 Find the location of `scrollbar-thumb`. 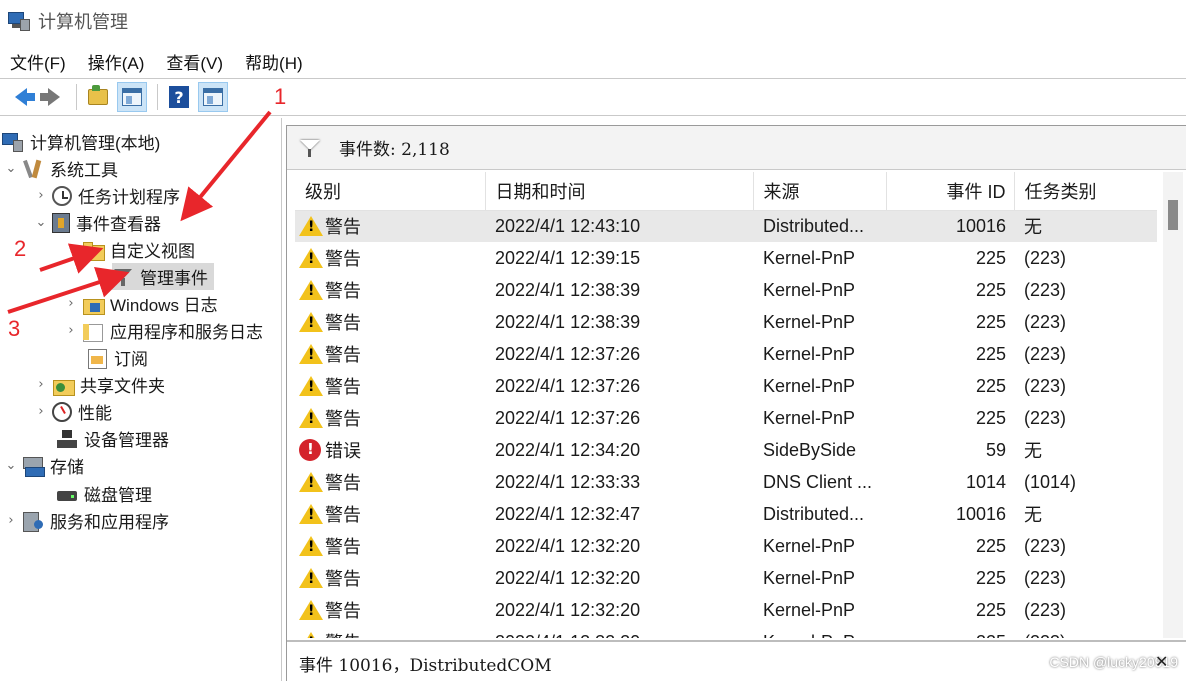

scrollbar-thumb is located at coordinates (1173, 215).